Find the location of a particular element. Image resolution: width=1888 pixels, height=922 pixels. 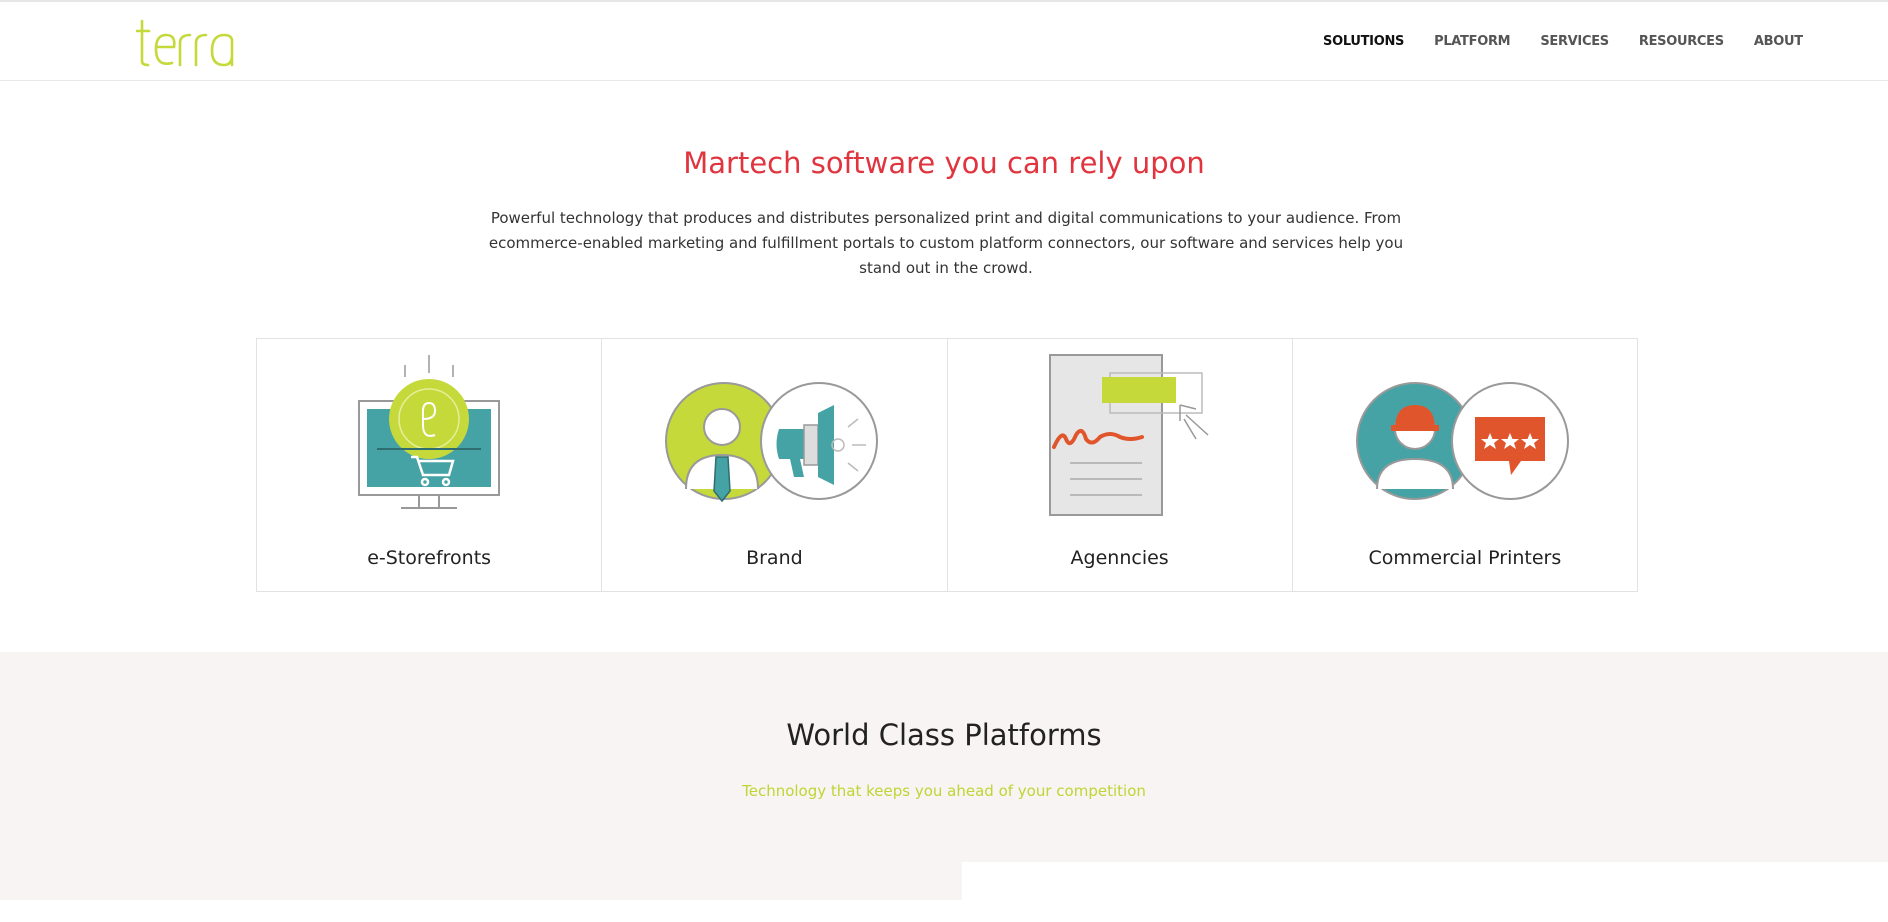

card-label-e-storefronts: e-Storefronts is located at coordinates (429, 558).